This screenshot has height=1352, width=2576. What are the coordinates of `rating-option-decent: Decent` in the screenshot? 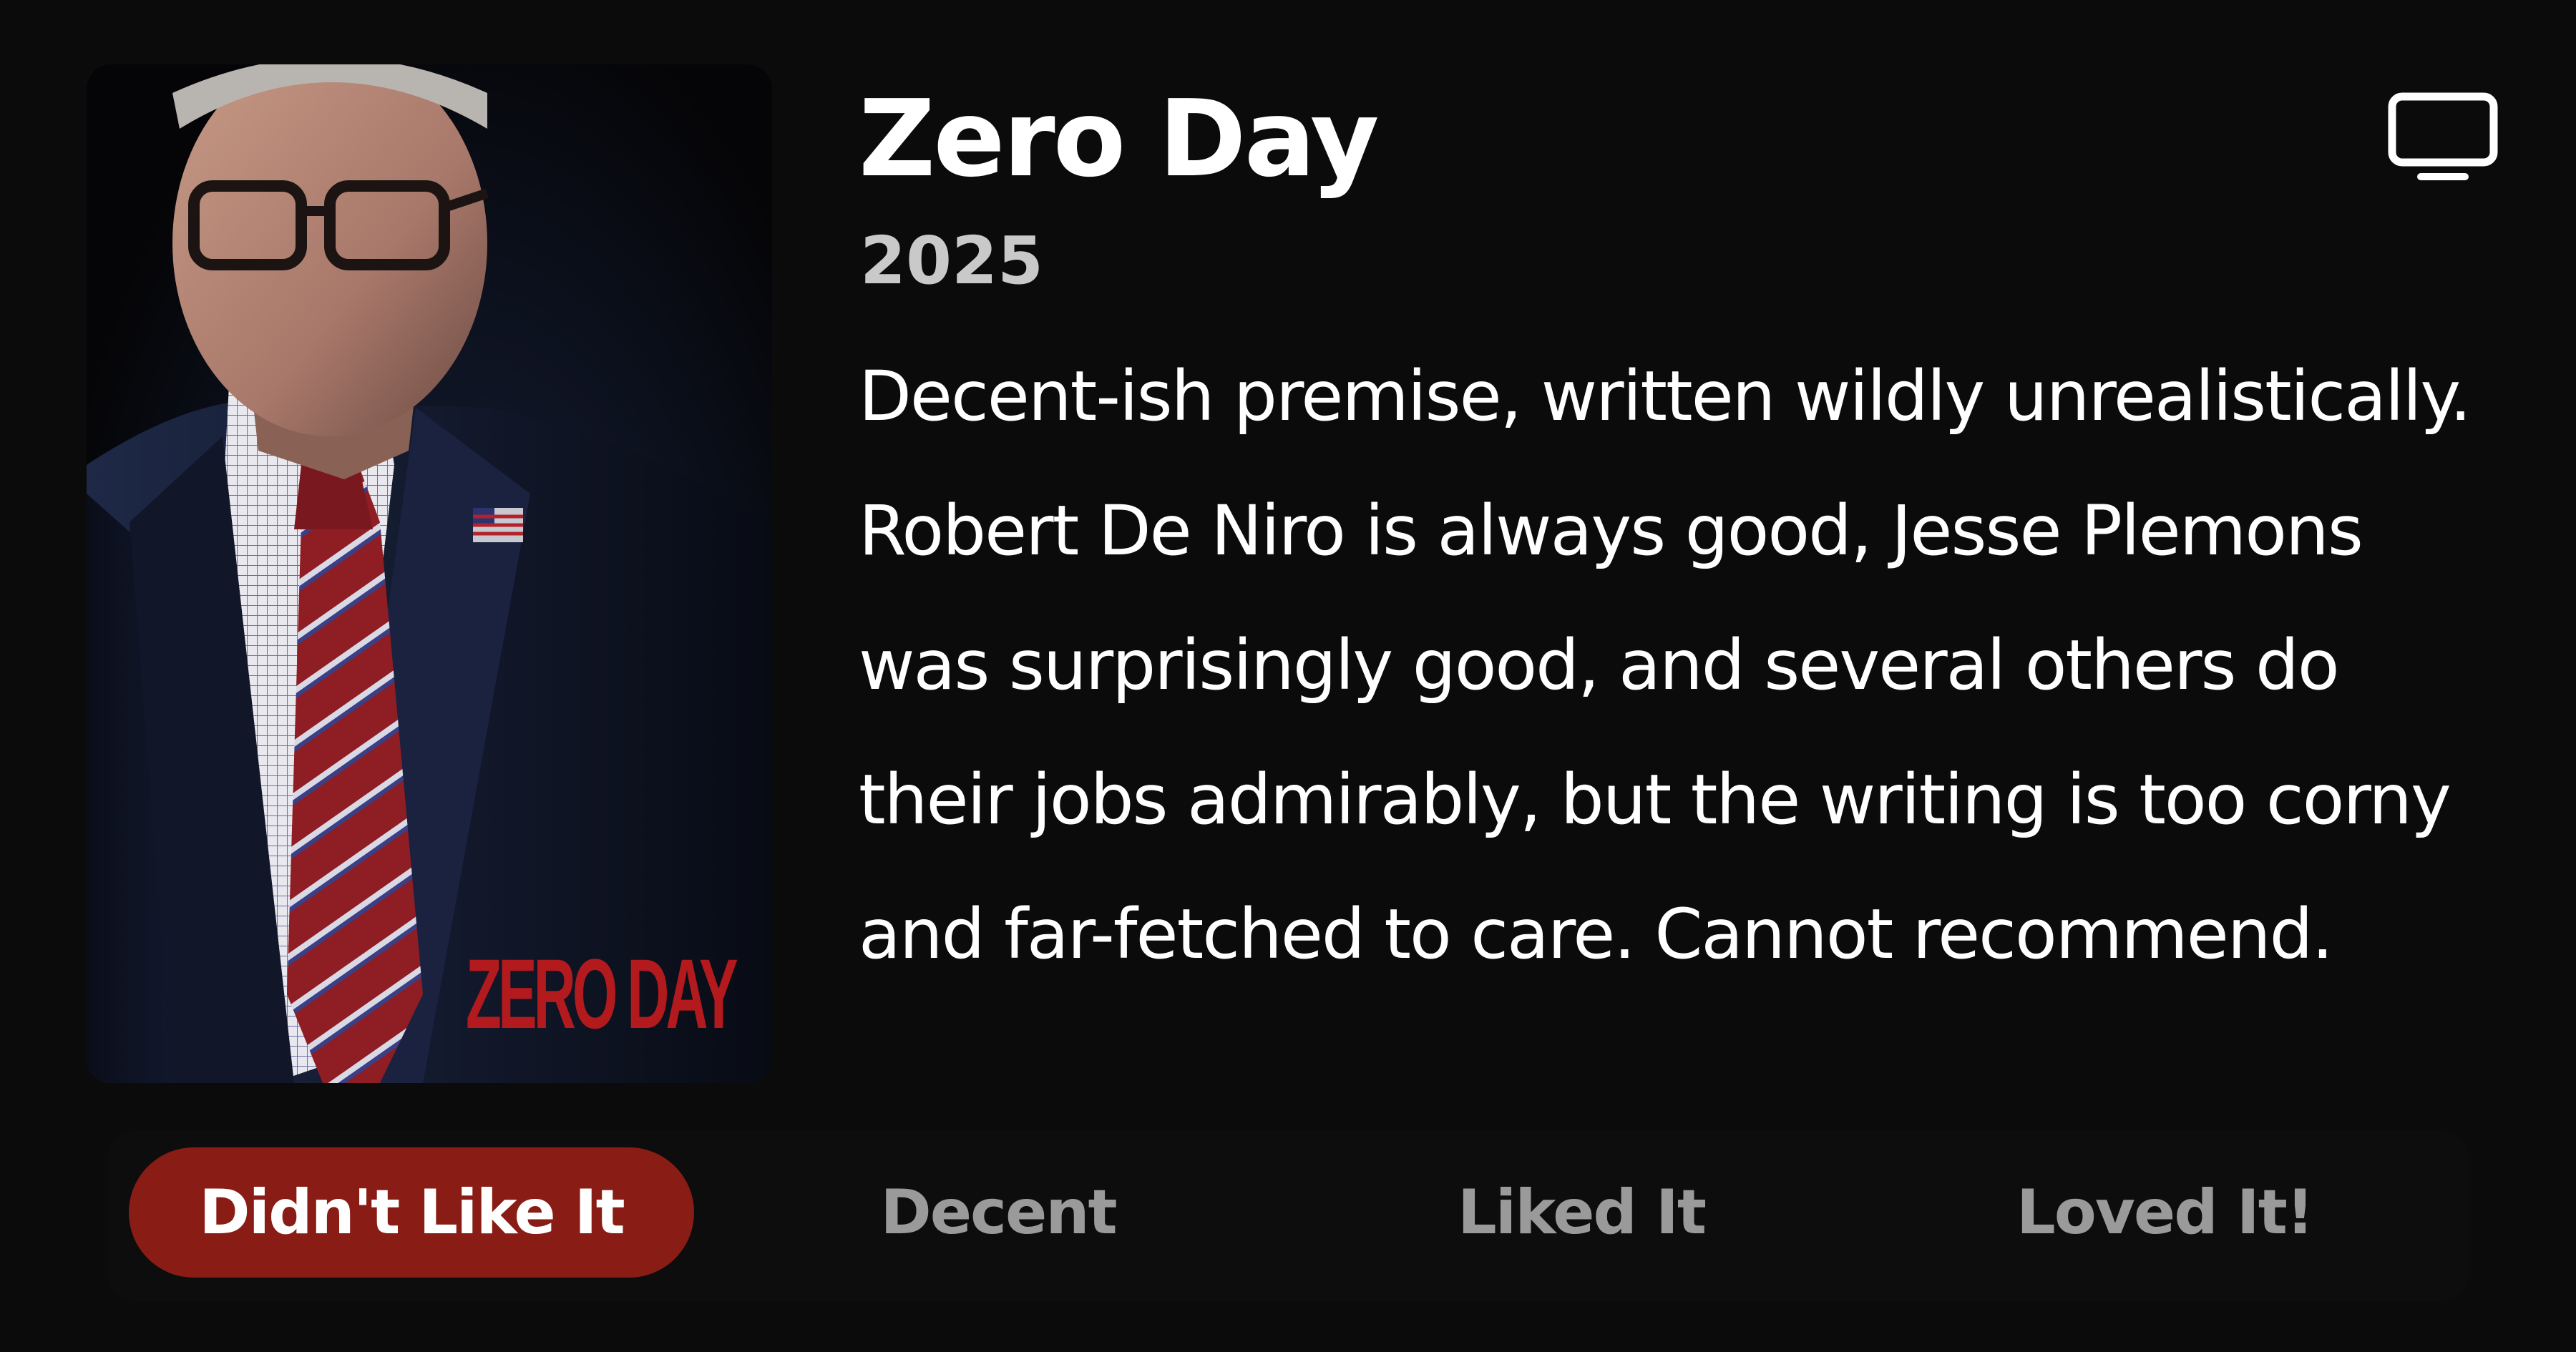 It's located at (998, 1213).